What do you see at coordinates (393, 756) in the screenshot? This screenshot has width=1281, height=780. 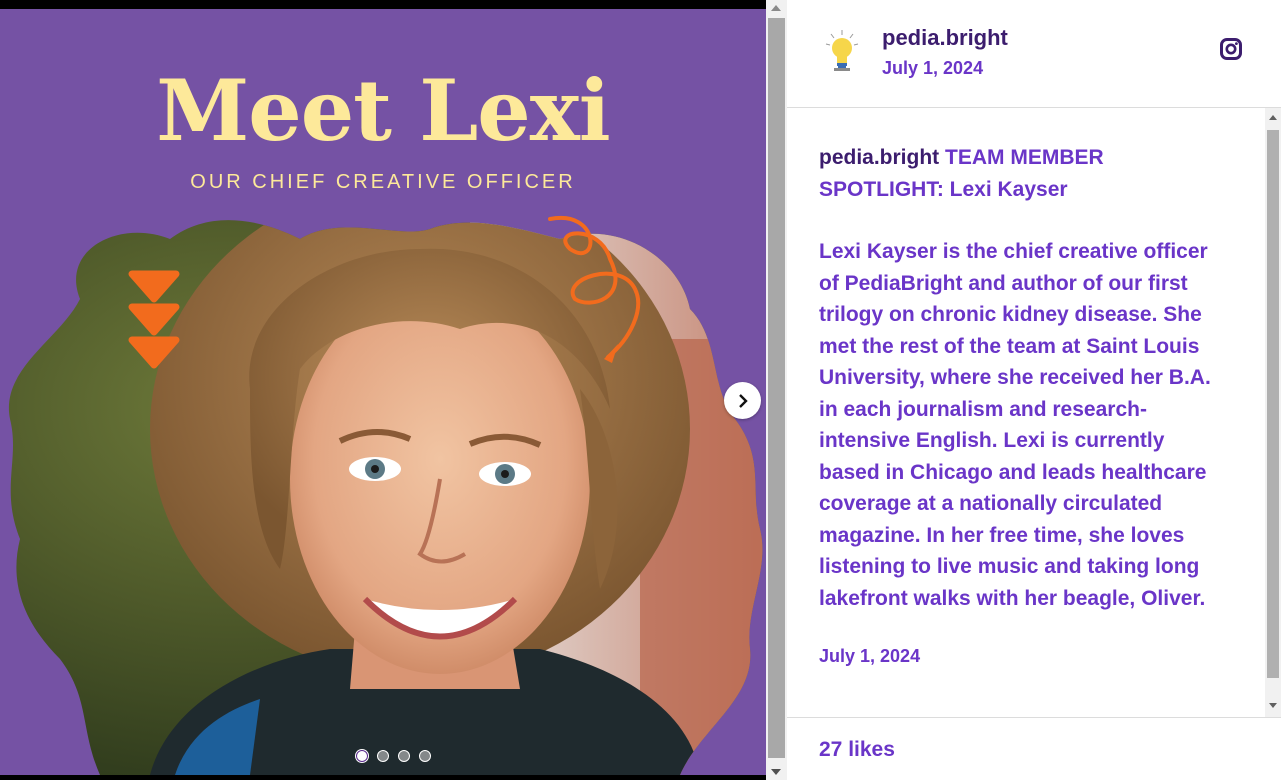 I see `carousel-indicators` at bounding box center [393, 756].